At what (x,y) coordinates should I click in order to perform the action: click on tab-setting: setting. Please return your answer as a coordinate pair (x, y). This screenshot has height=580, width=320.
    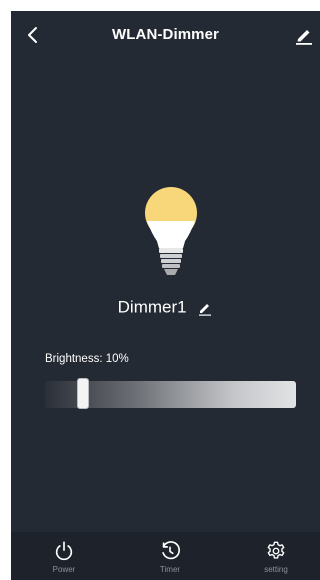
    Looking at the image, I should click on (276, 557).